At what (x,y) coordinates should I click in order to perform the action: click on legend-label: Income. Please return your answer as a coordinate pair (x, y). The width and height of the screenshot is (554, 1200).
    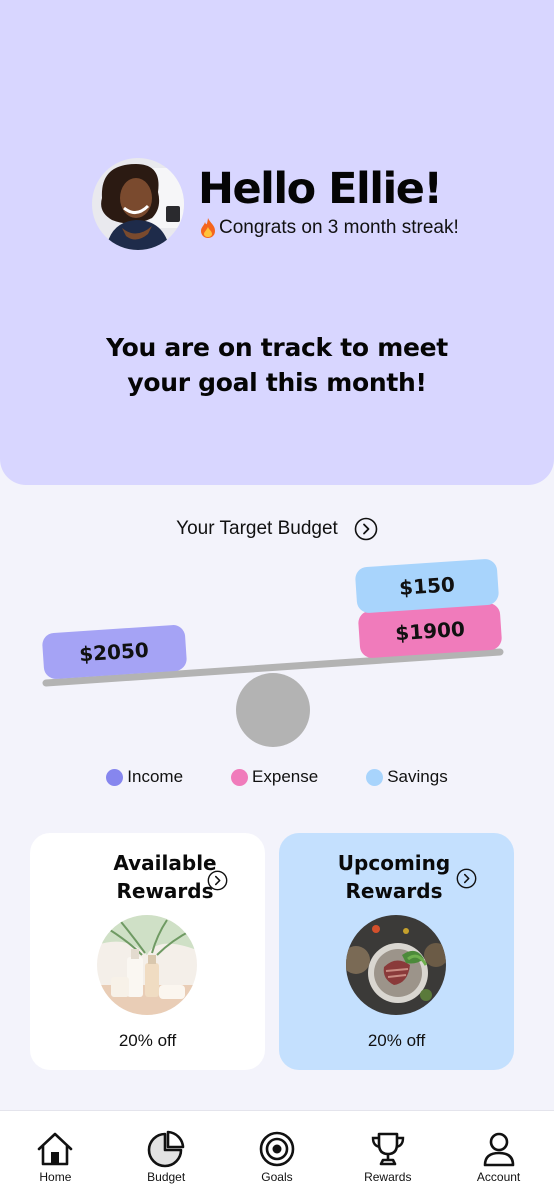
    Looking at the image, I should click on (155, 776).